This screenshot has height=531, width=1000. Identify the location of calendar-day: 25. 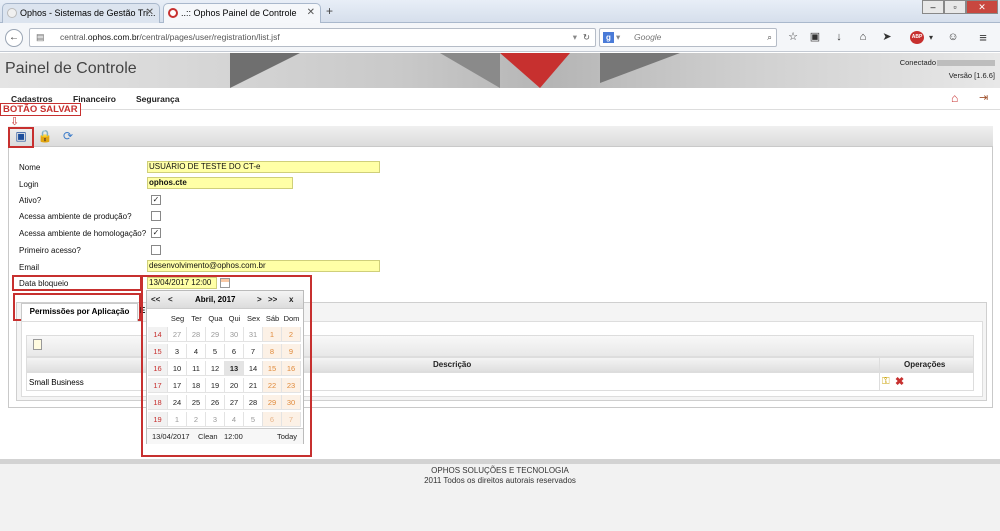
(196, 402).